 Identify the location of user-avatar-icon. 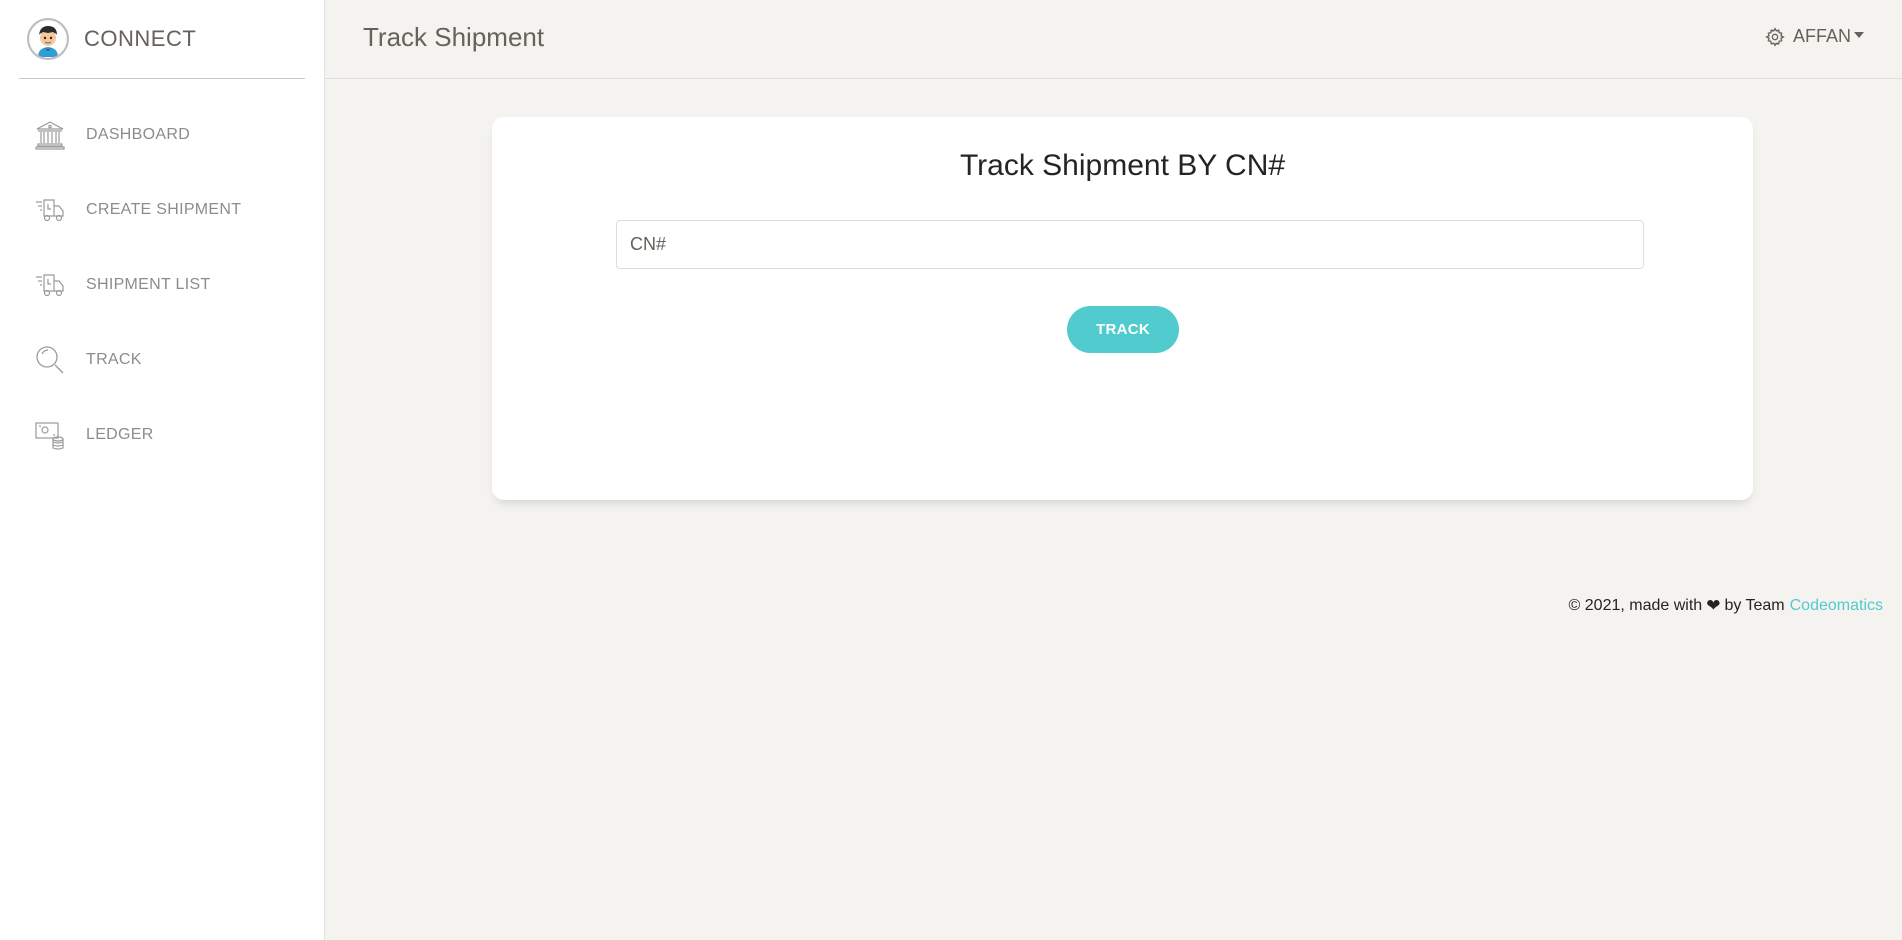
(48, 39).